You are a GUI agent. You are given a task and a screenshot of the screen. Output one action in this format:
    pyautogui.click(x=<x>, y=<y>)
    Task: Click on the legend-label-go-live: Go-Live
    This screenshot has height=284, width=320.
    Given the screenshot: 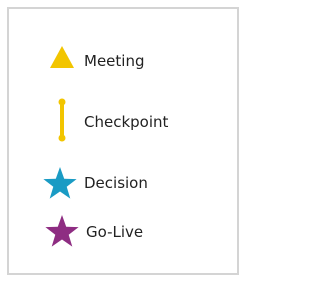 What is the action you would take?
    pyautogui.click(x=115, y=232)
    